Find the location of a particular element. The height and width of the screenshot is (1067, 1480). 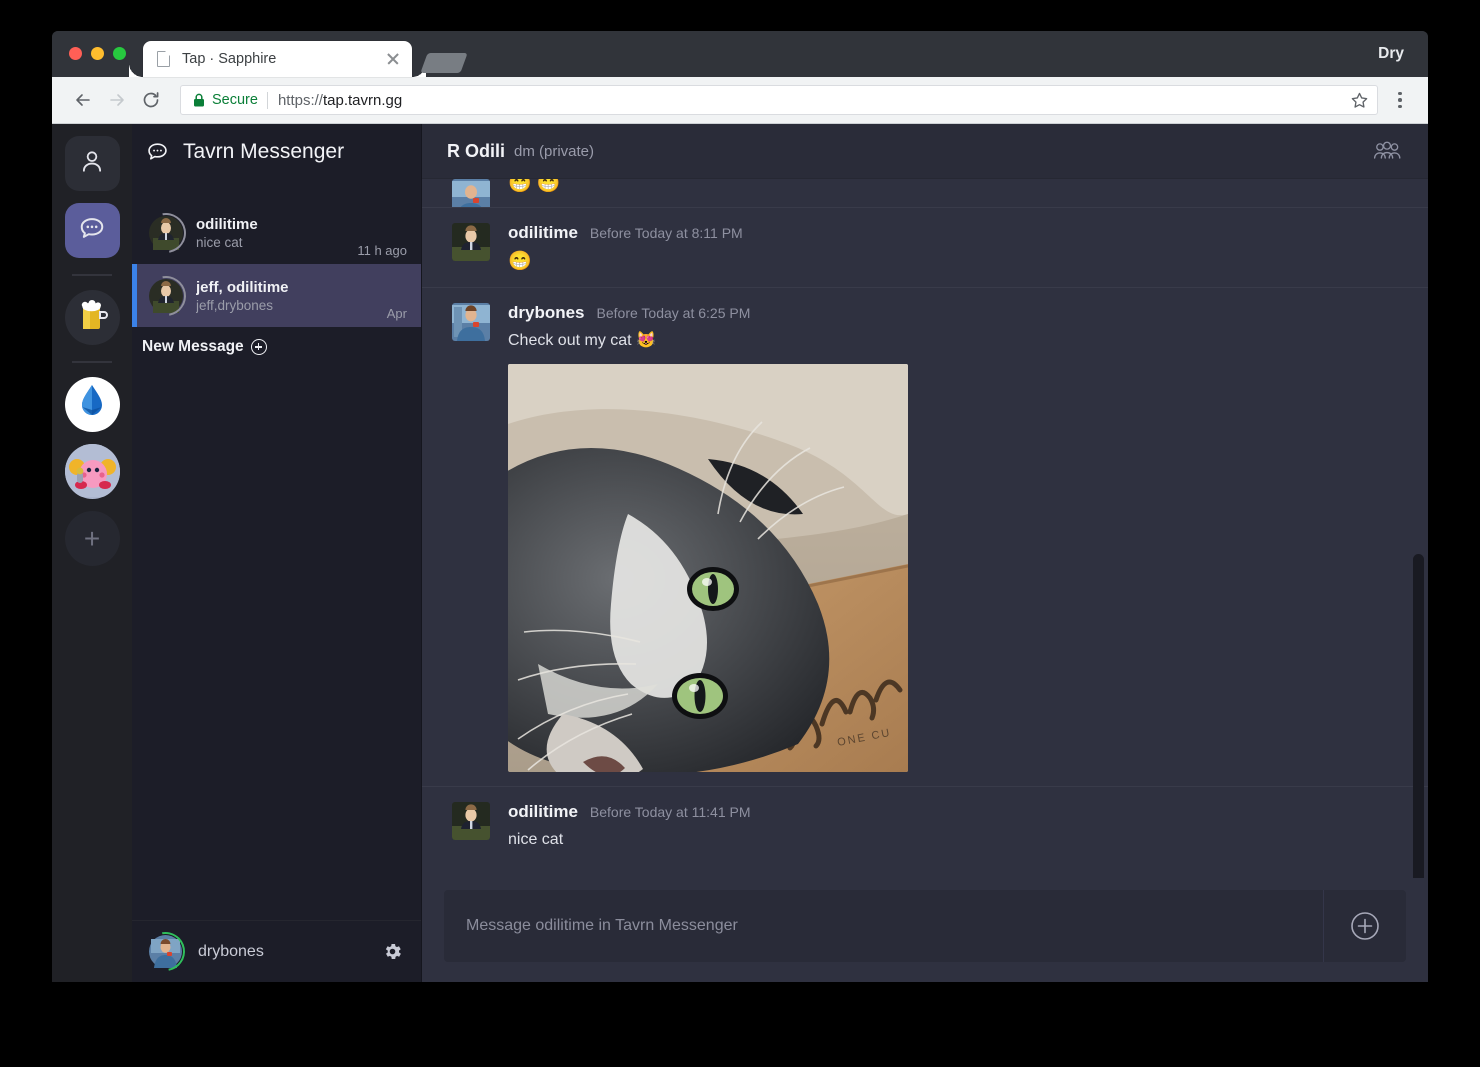

message-author: drybones is located at coordinates (546, 313).